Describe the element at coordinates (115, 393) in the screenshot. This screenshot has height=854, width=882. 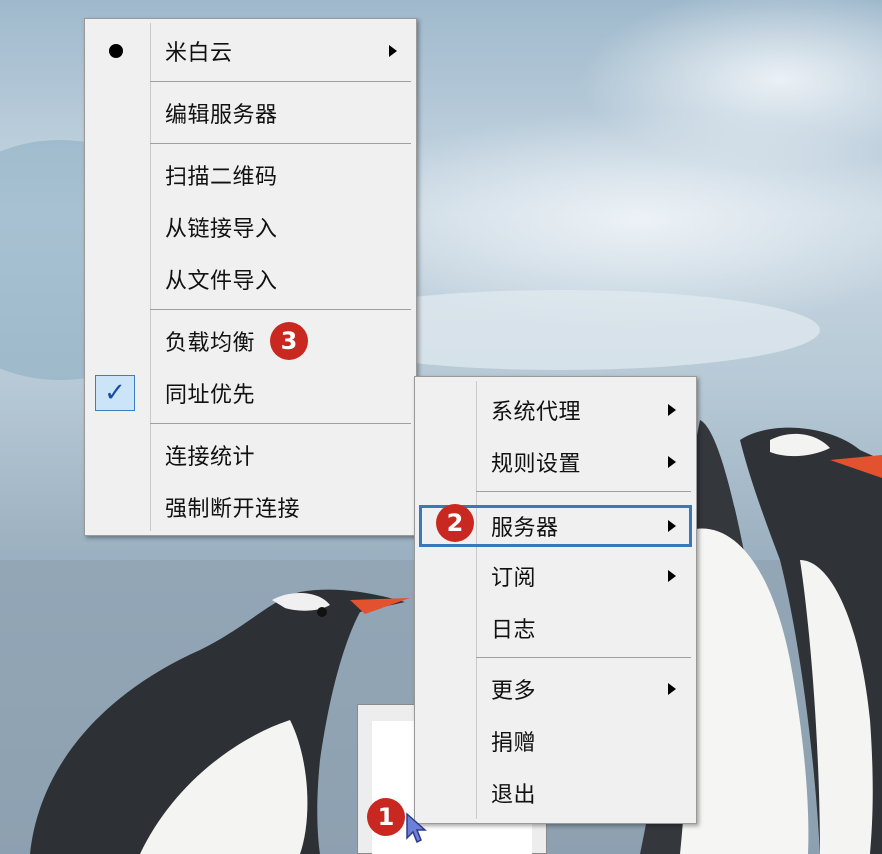
I see `checkmark-icon: ✓` at that location.